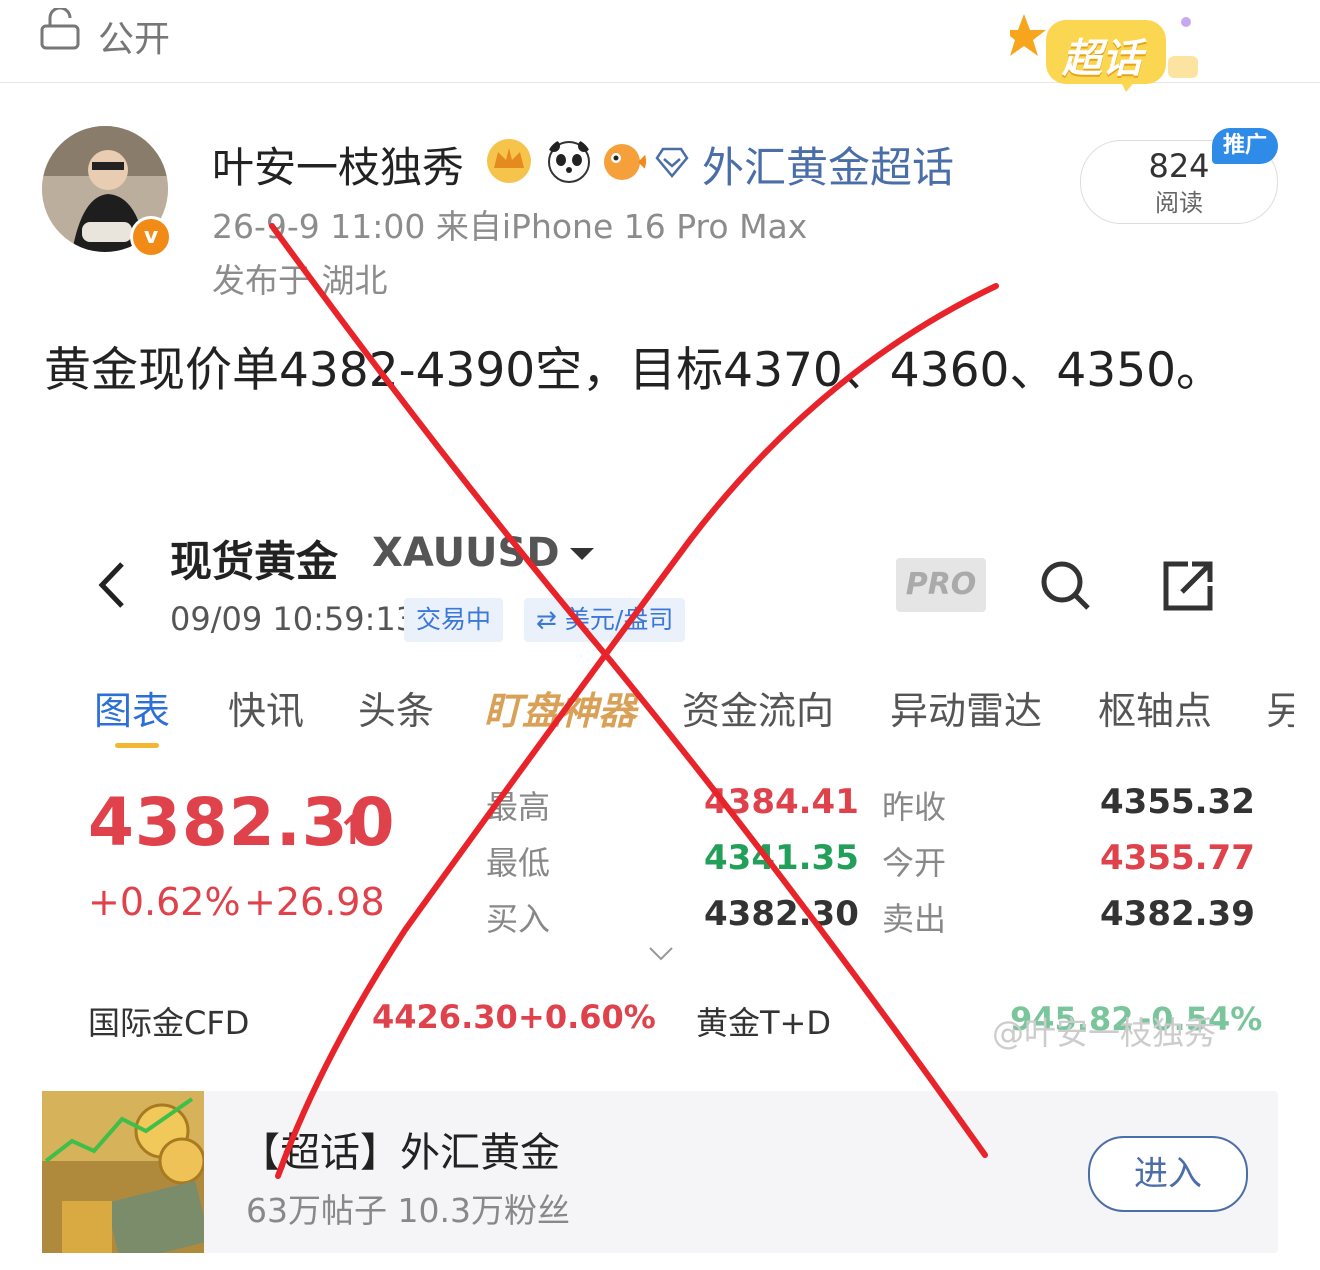 The width and height of the screenshot is (1320, 1270). Describe the element at coordinates (164, 902) in the screenshot. I see `change-percent: +0.62%` at that location.